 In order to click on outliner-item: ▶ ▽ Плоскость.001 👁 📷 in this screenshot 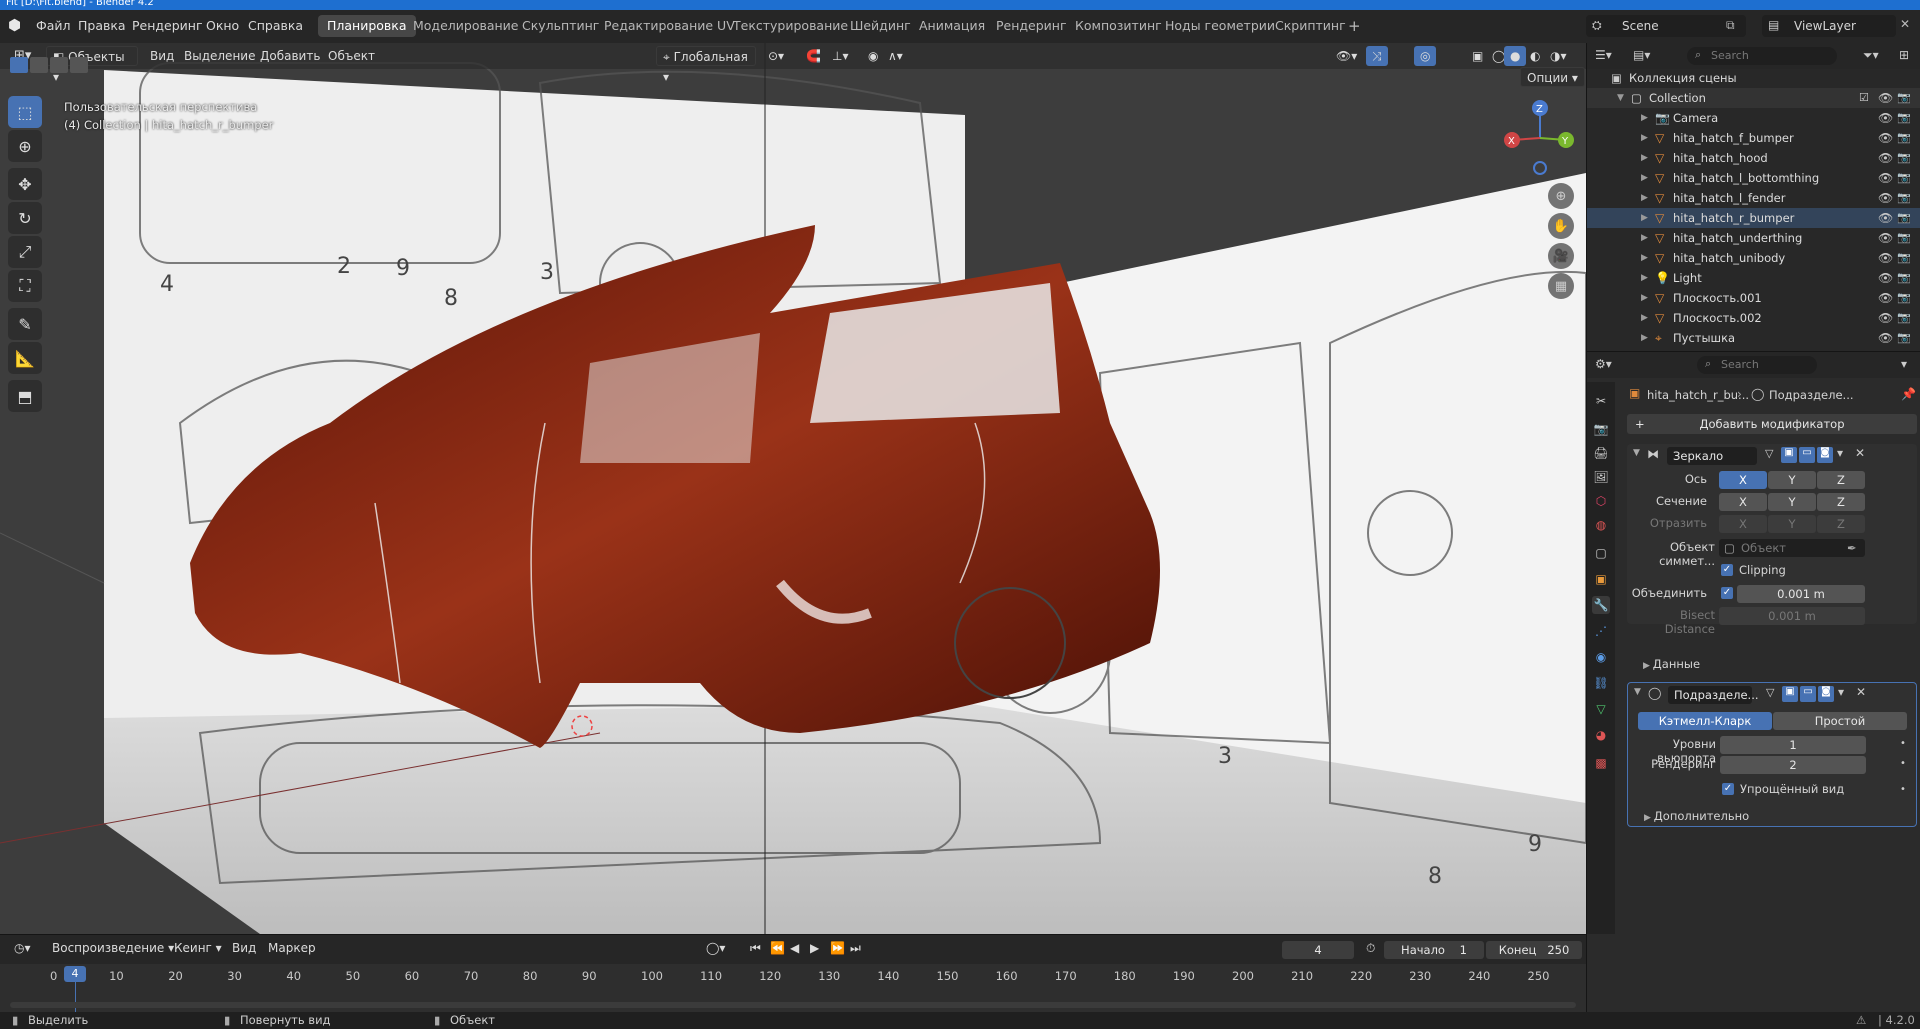, I will do `click(1753, 298)`.